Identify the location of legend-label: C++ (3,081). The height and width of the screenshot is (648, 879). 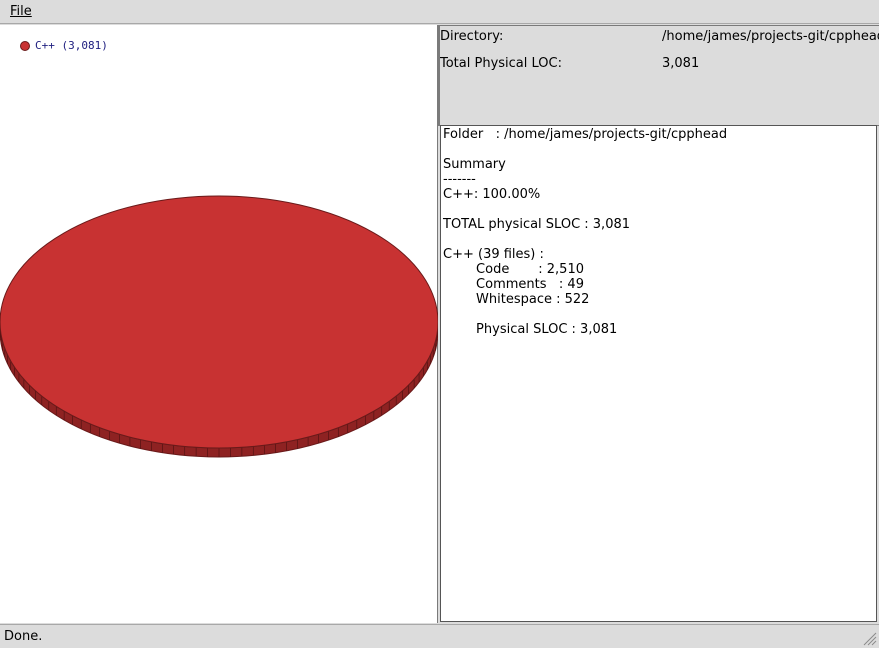
(71, 45).